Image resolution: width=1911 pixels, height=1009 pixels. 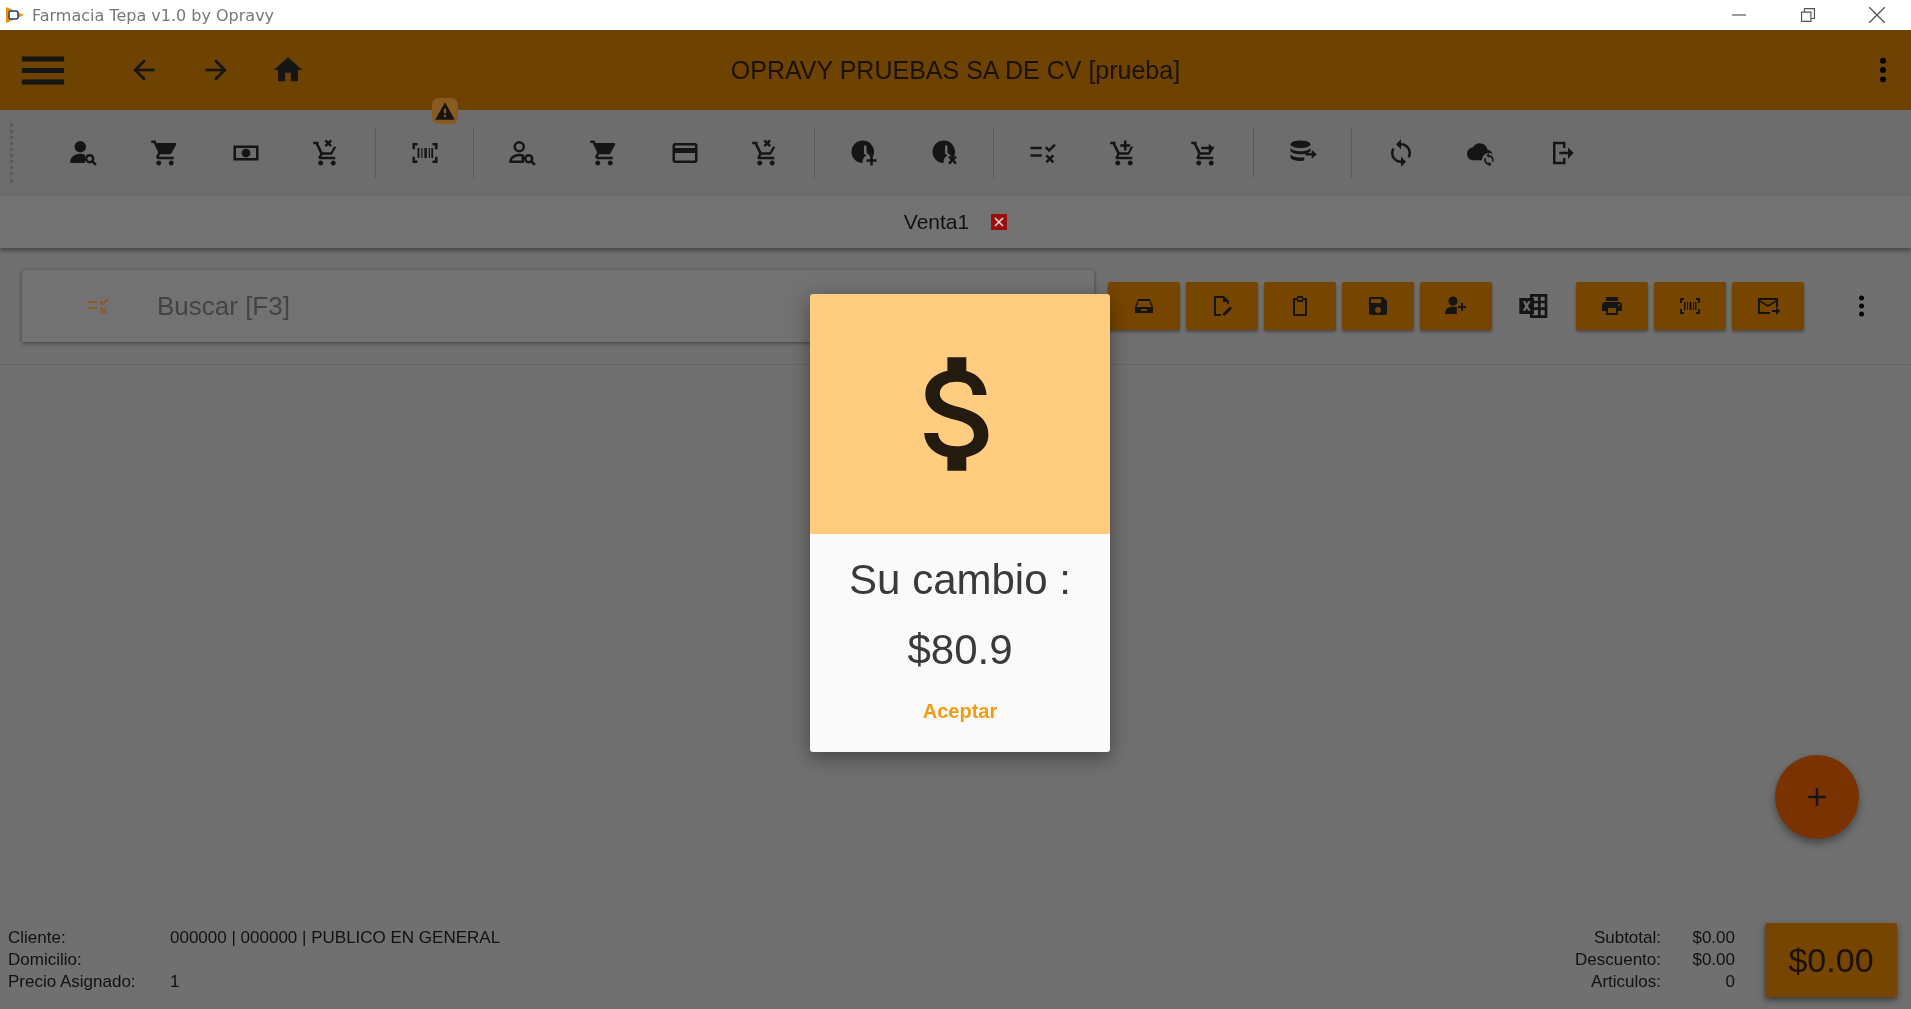 I want to click on total-label: Articulos:, so click(x=1626, y=982).